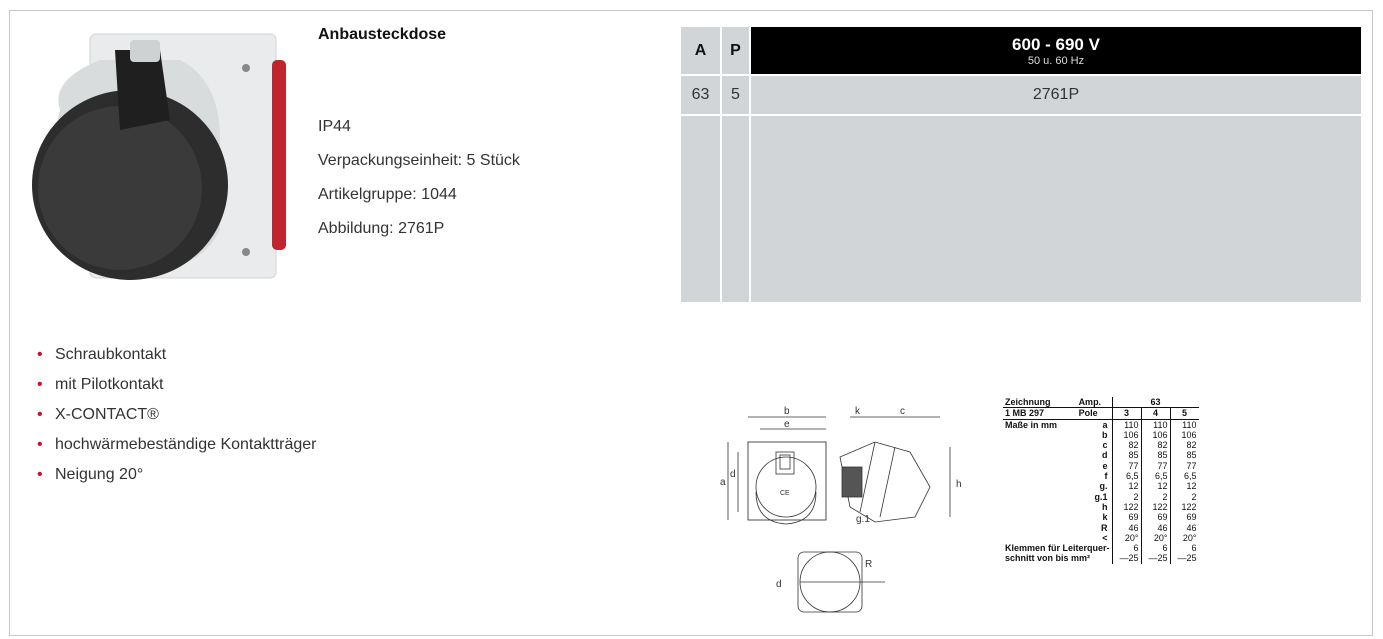  What do you see at coordinates (1057, 548) in the screenshot?
I see `dim-footer-label: Klemmen für Leiterquer-` at bounding box center [1057, 548].